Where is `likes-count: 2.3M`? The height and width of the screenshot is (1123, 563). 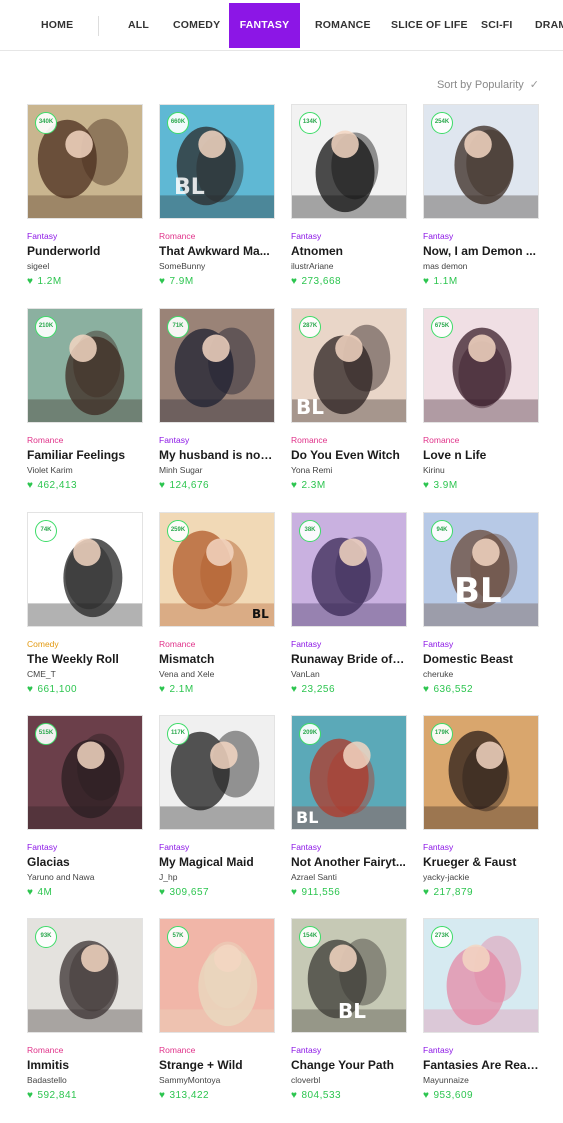
likes-count: 2.3M is located at coordinates (313, 485).